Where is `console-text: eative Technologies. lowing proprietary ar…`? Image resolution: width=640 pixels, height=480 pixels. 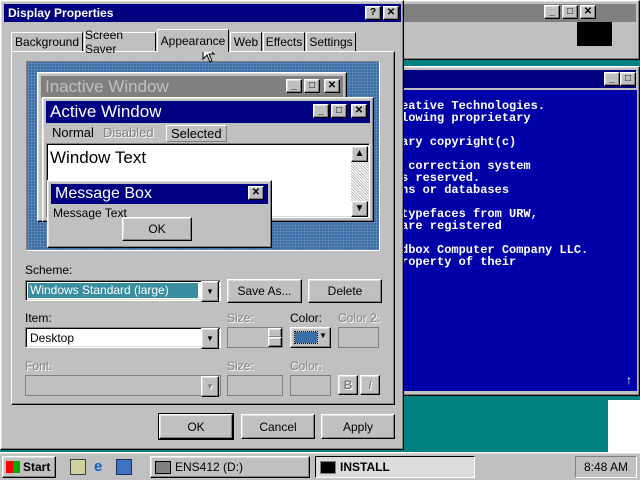 console-text: eative Technologies. lowing proprietary ar… is located at coordinates (511, 184).